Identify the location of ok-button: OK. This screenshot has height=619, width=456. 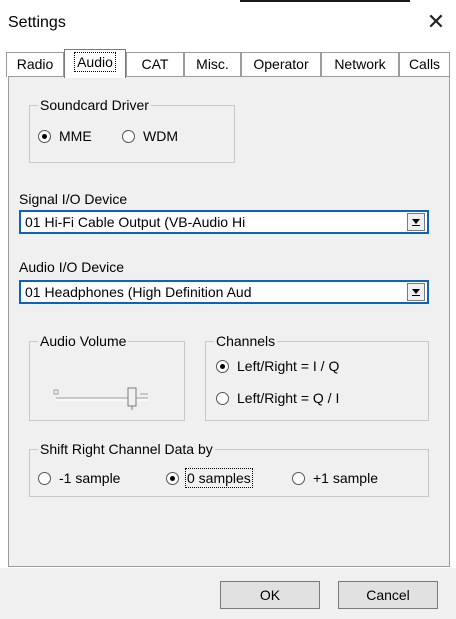
(270, 595).